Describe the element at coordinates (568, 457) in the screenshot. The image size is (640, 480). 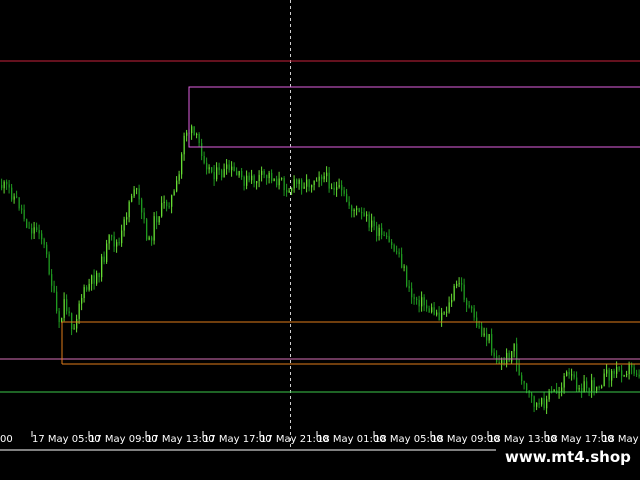
I see `watermark-text: www.mt4.shop` at that location.